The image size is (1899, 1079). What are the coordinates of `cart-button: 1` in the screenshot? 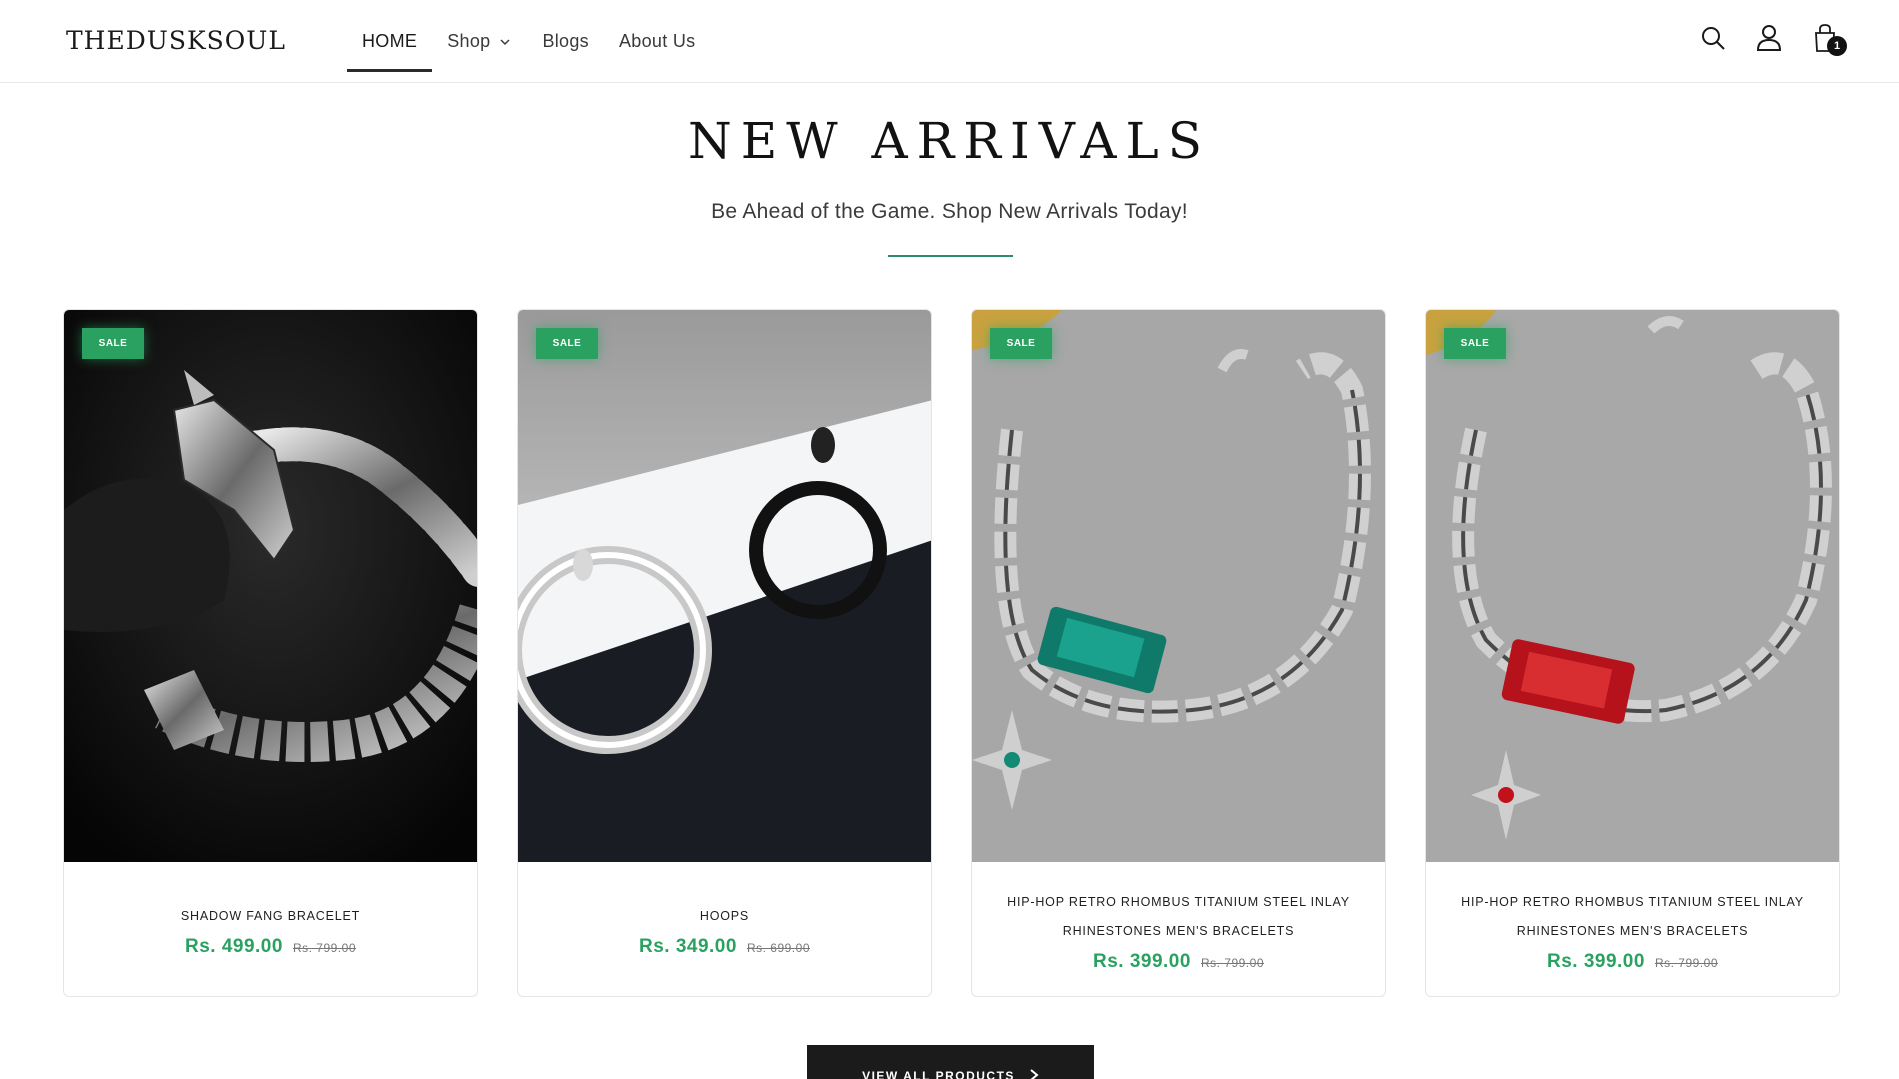 It's located at (1829, 39).